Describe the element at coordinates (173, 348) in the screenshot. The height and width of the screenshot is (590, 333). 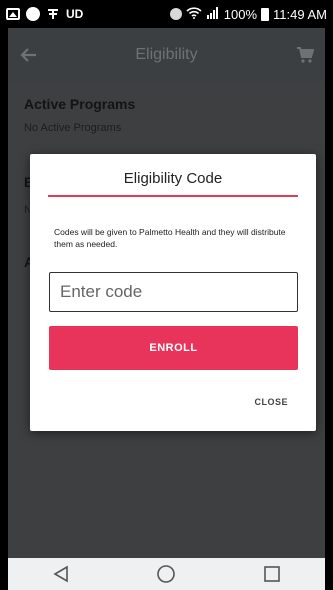
I see `enroll-button: ENROLL` at that location.